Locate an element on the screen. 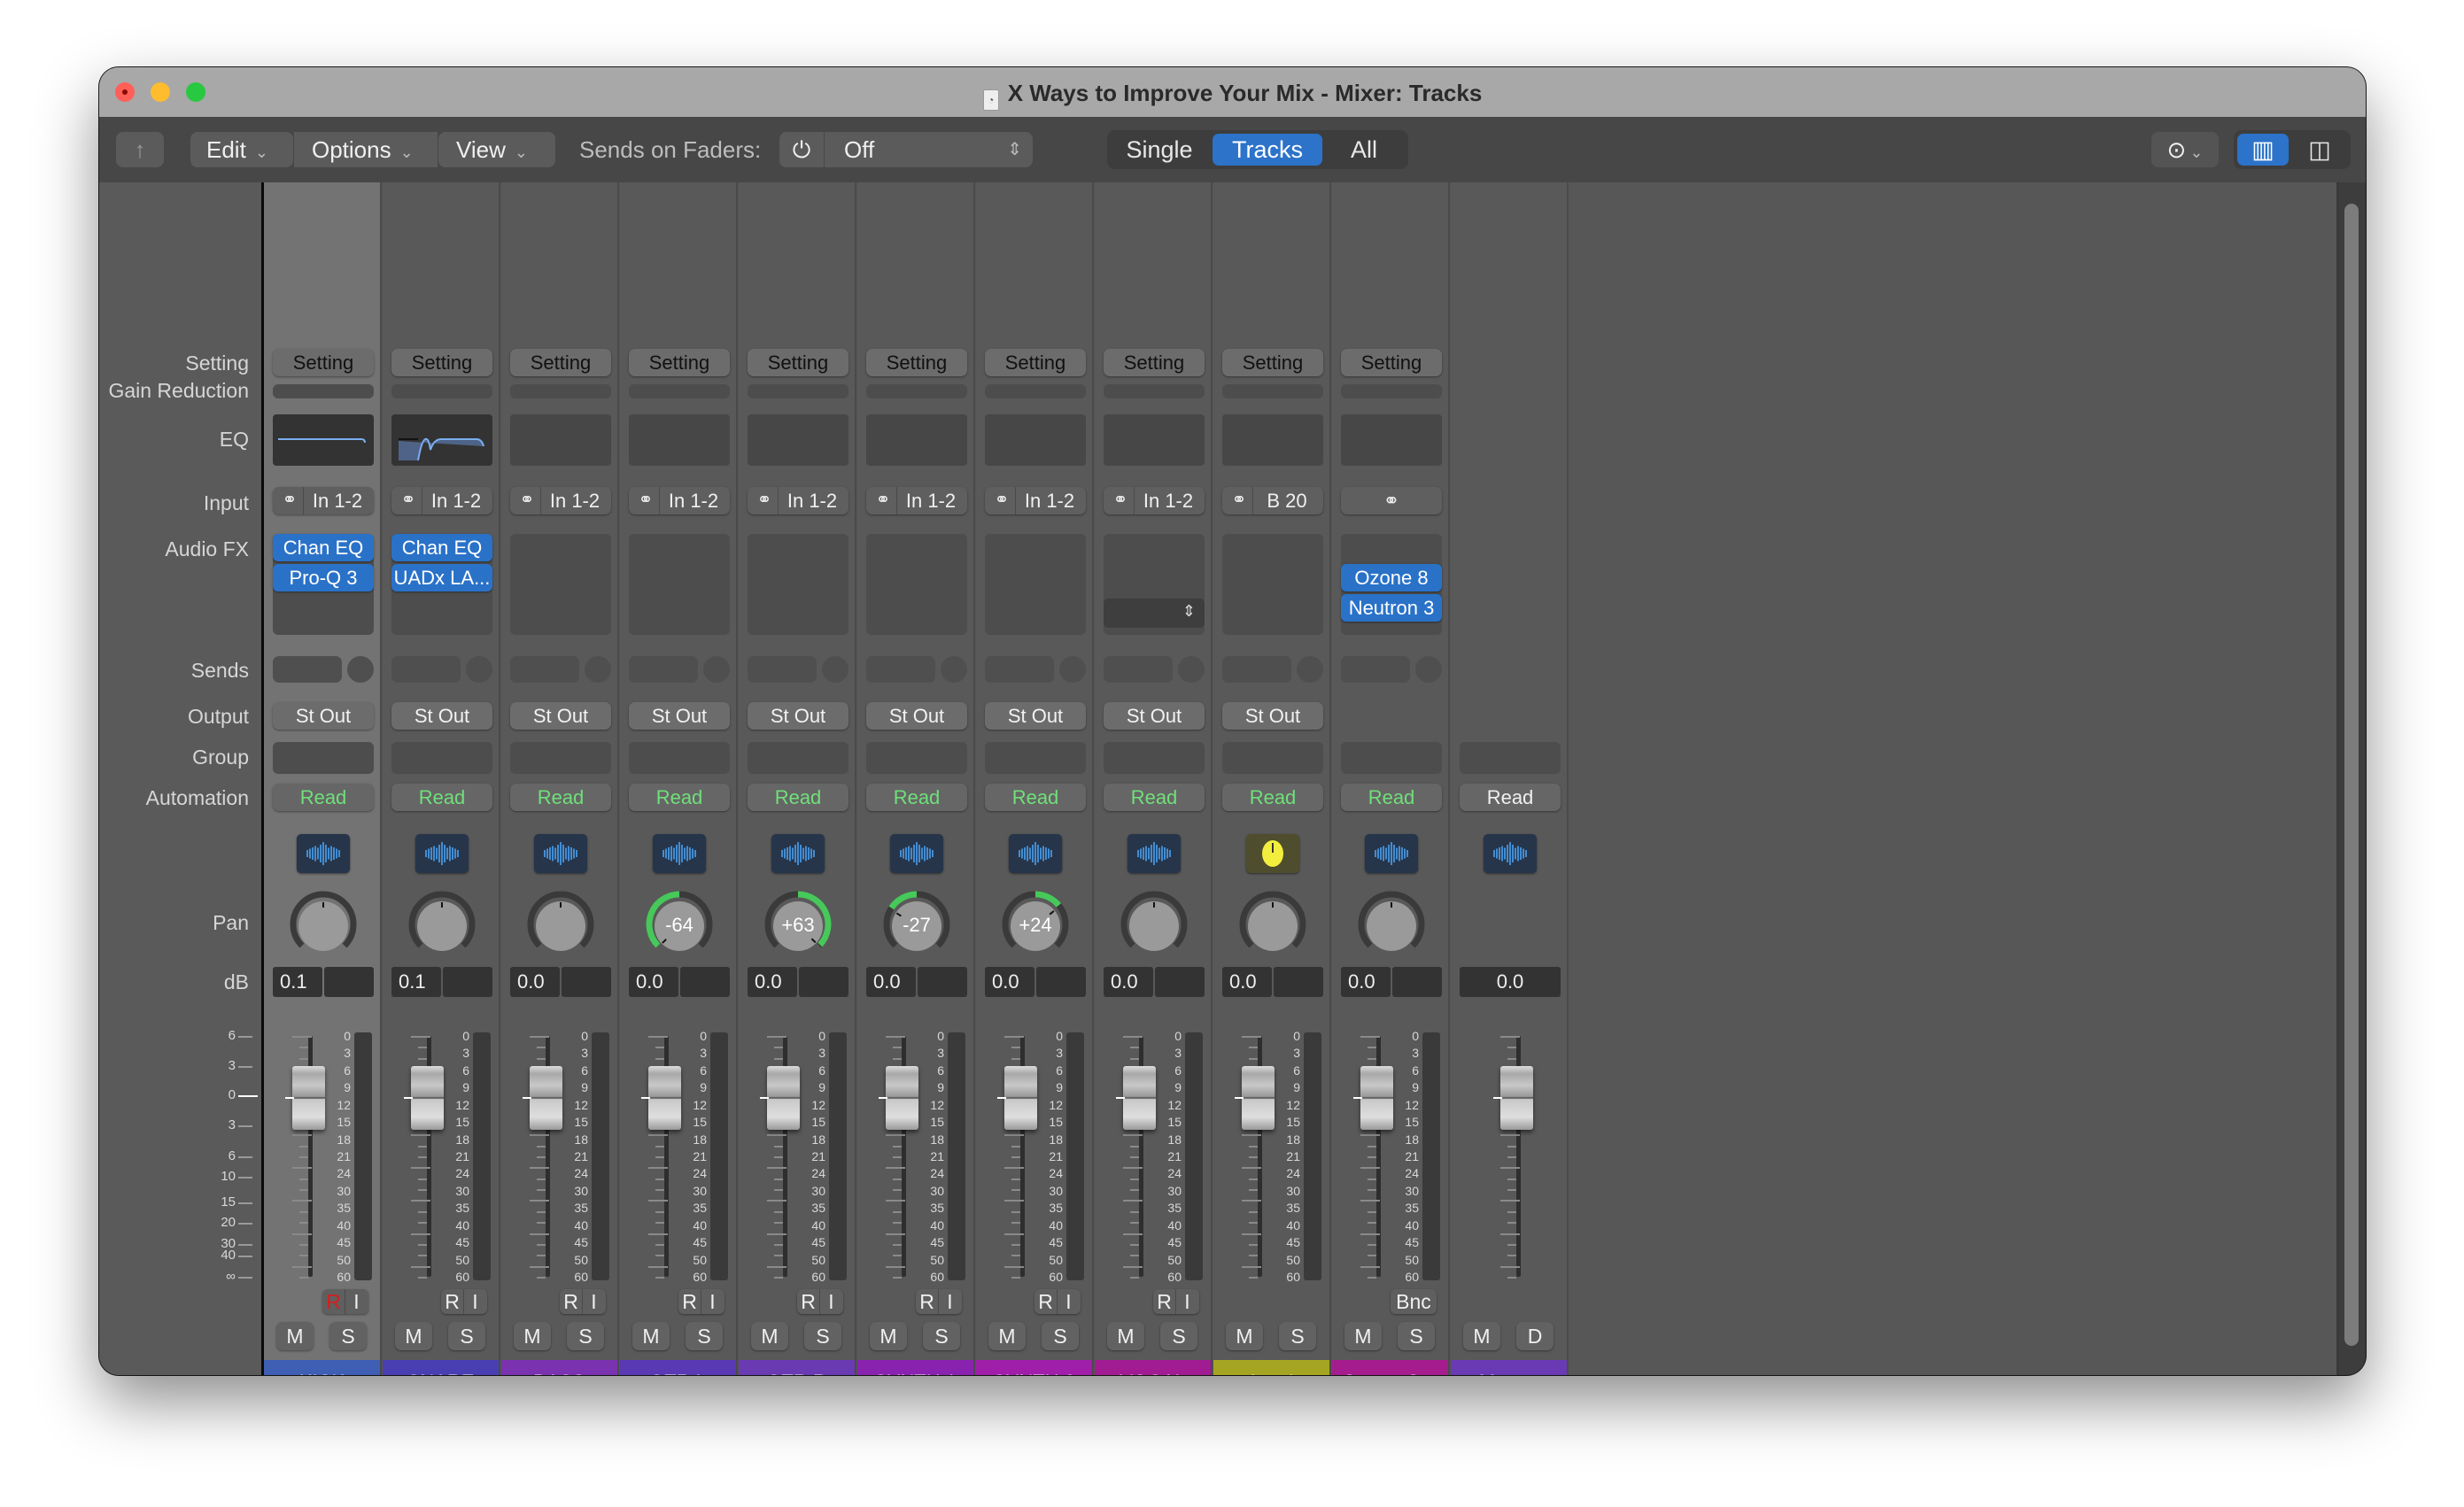 This screenshot has height=1507, width=2464. view-mode-tracks: Tracks is located at coordinates (1267, 150).